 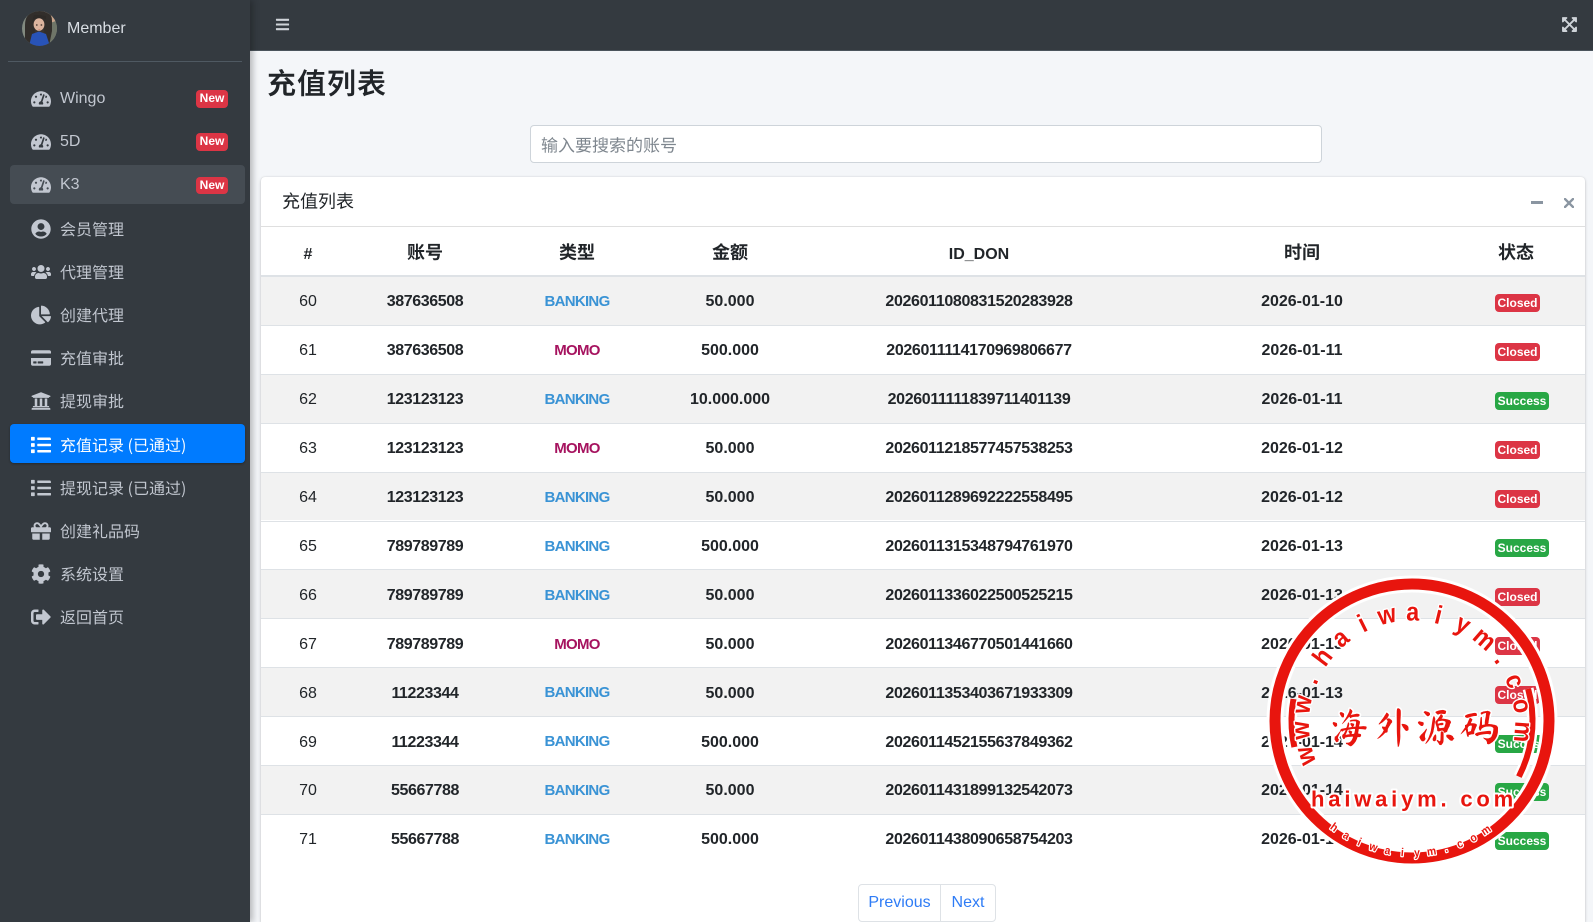 I want to click on svg-text: haiwaiym. com, so click(x=1414, y=799).